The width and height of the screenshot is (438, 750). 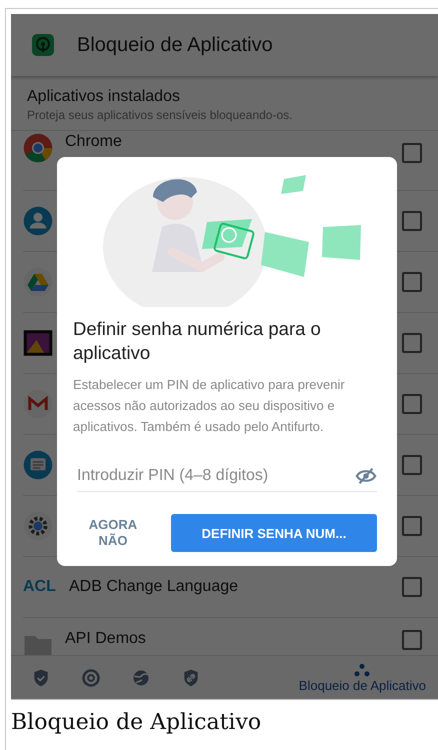 I want to click on caption: Bloqueio de Aplicativo, so click(x=136, y=722).